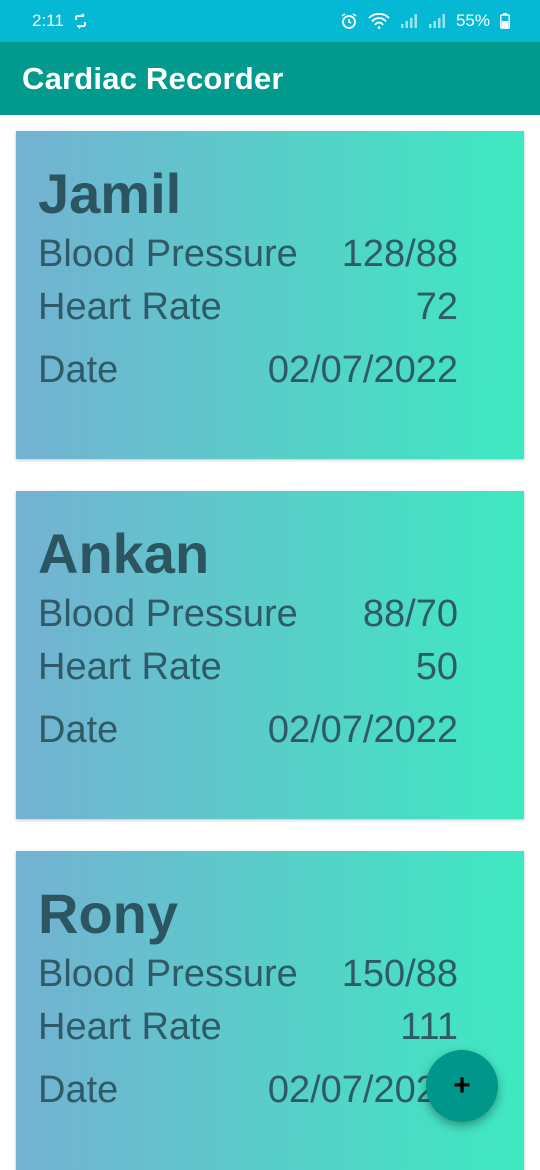 This screenshot has width=540, height=1170. What do you see at coordinates (436, 667) in the screenshot?
I see `heart-rate-value: 50` at bounding box center [436, 667].